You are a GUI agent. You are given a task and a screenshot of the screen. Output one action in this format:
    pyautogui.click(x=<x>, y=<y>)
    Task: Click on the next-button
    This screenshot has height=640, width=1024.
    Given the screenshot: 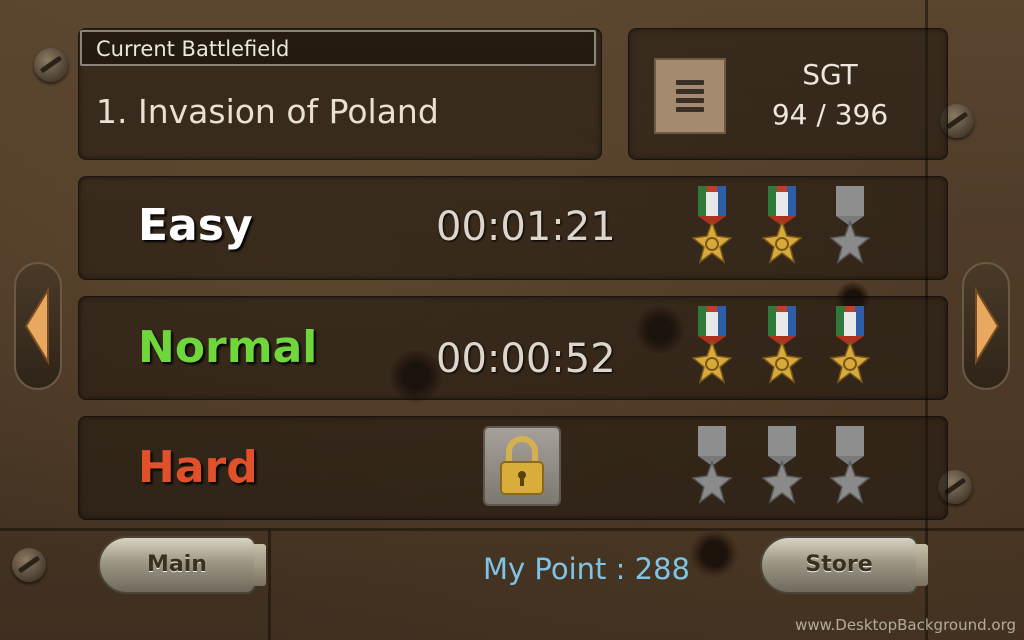 What is the action you would take?
    pyautogui.click(x=986, y=326)
    